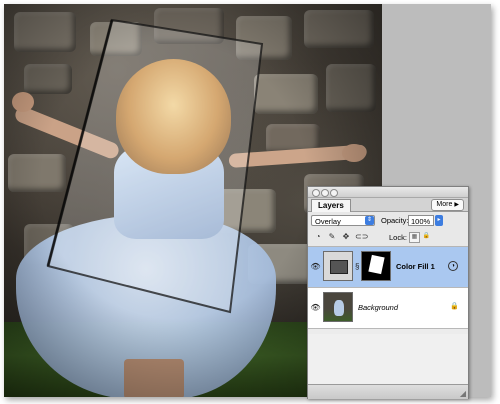 This screenshot has height=404, width=500. What do you see at coordinates (388, 205) in the screenshot?
I see `tab-row: Layers More ▶` at bounding box center [388, 205].